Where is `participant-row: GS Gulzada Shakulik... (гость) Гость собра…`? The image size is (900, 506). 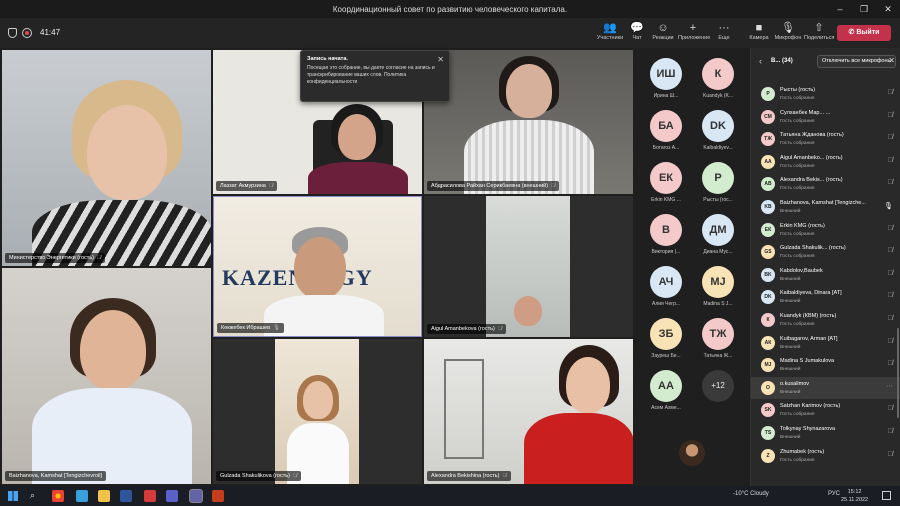
participant-row: GS Gulzada Shakulik... (гость) Гость собра… is located at coordinates (825, 252).